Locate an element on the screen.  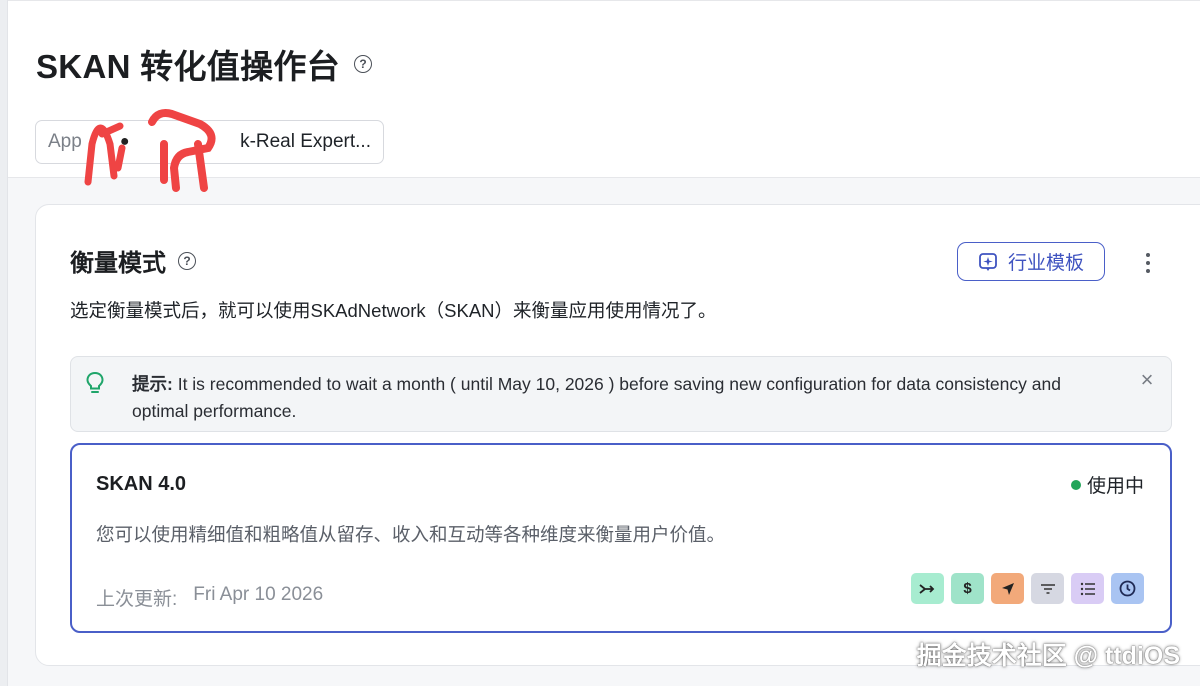
left-border is located at coordinates (4, 343).